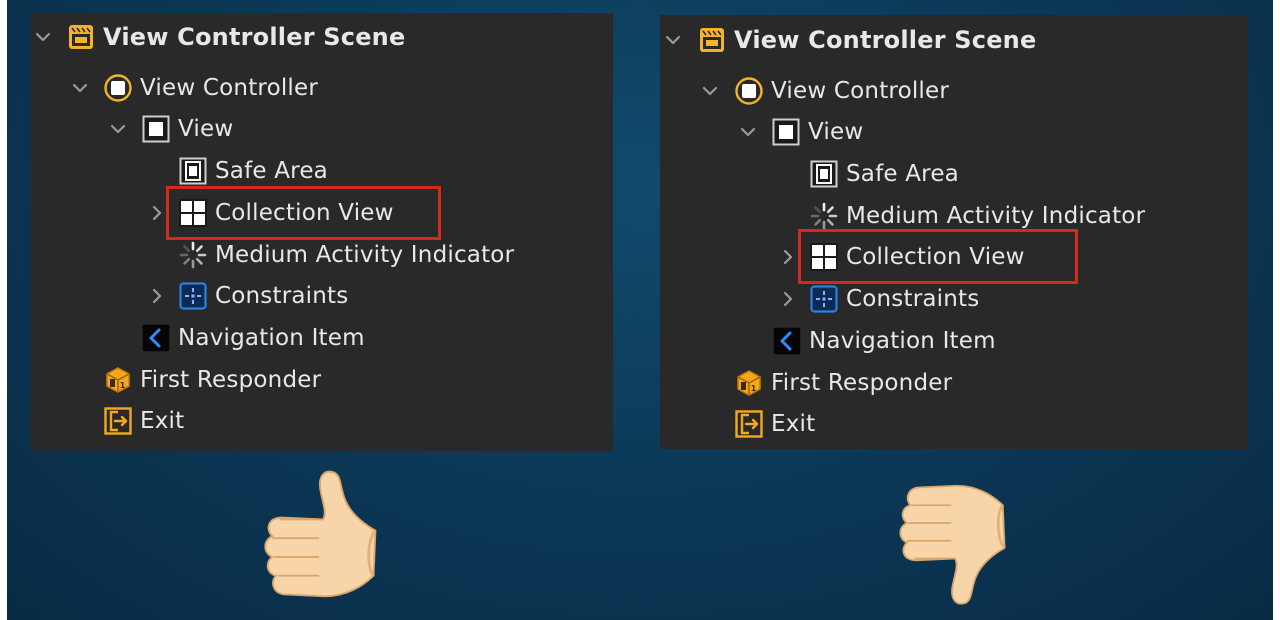  I want to click on left-border, so click(3, 310).